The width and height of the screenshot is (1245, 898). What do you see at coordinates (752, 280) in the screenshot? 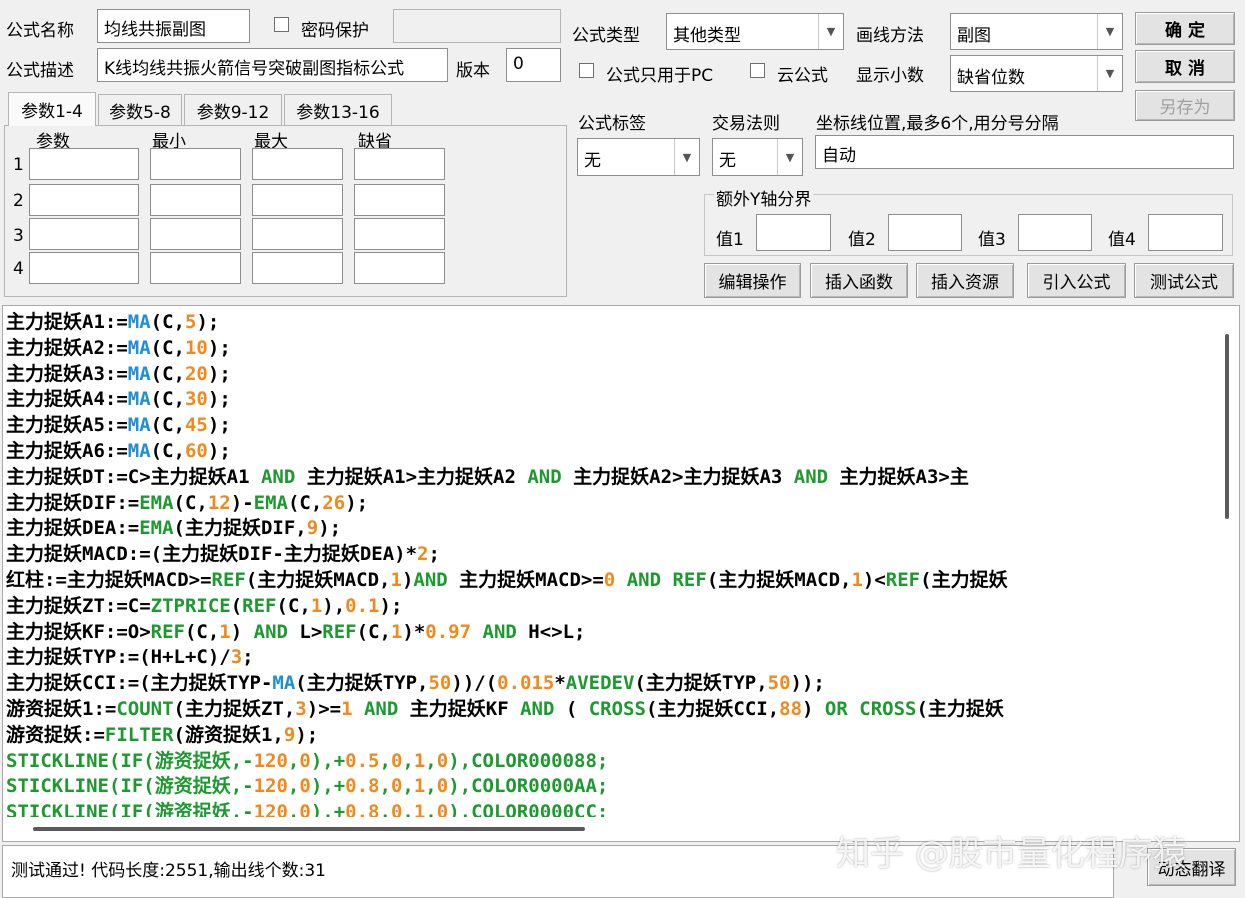
I see `edit-operation-button: 编辑操作` at bounding box center [752, 280].